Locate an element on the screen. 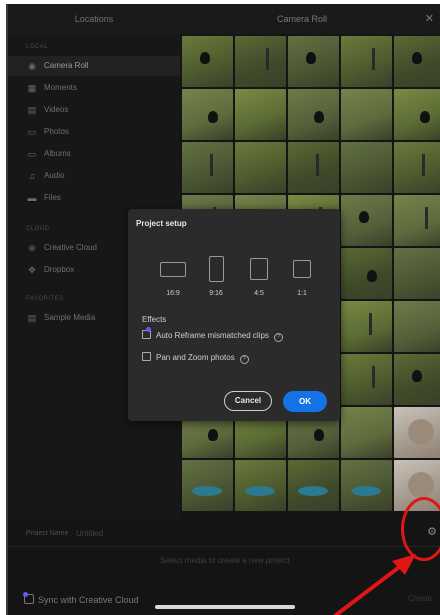 This screenshot has width=440, height=615. sidebar-item-moments: ▦ Moments is located at coordinates (94, 88).